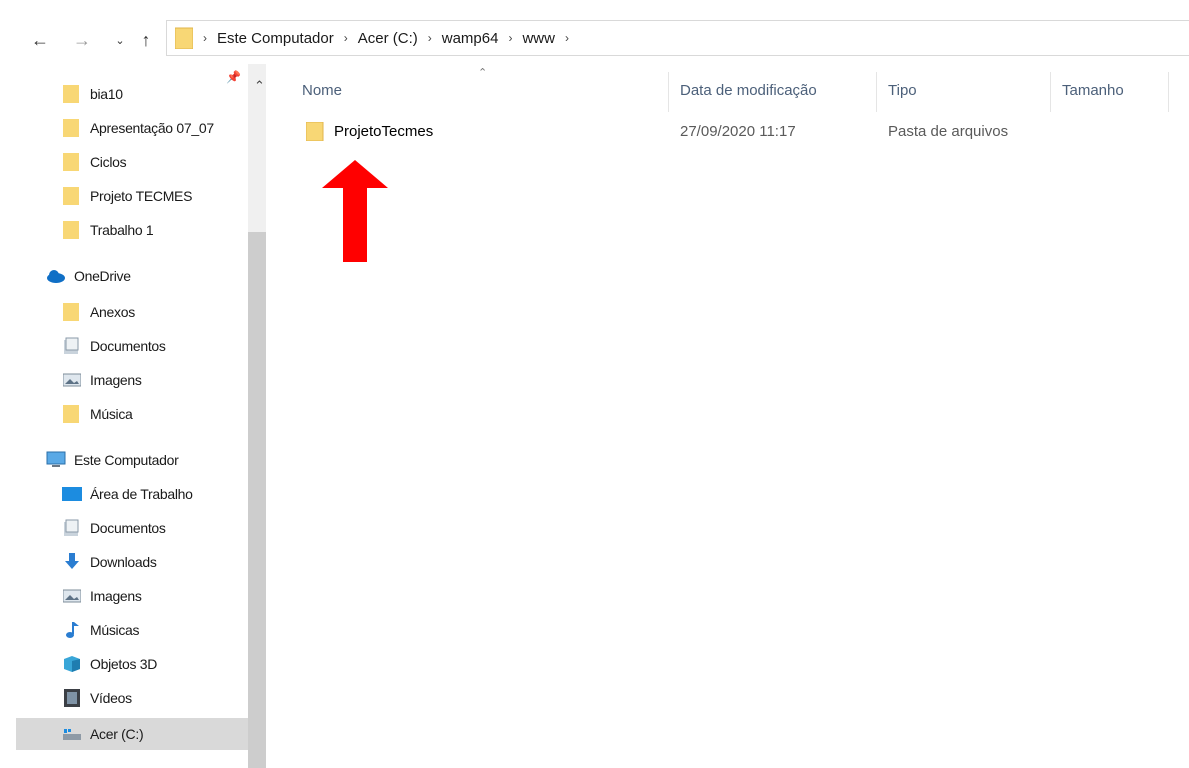  Describe the element at coordinates (383, 131) in the screenshot. I see `file-name: ProjetoTecmes` at that location.